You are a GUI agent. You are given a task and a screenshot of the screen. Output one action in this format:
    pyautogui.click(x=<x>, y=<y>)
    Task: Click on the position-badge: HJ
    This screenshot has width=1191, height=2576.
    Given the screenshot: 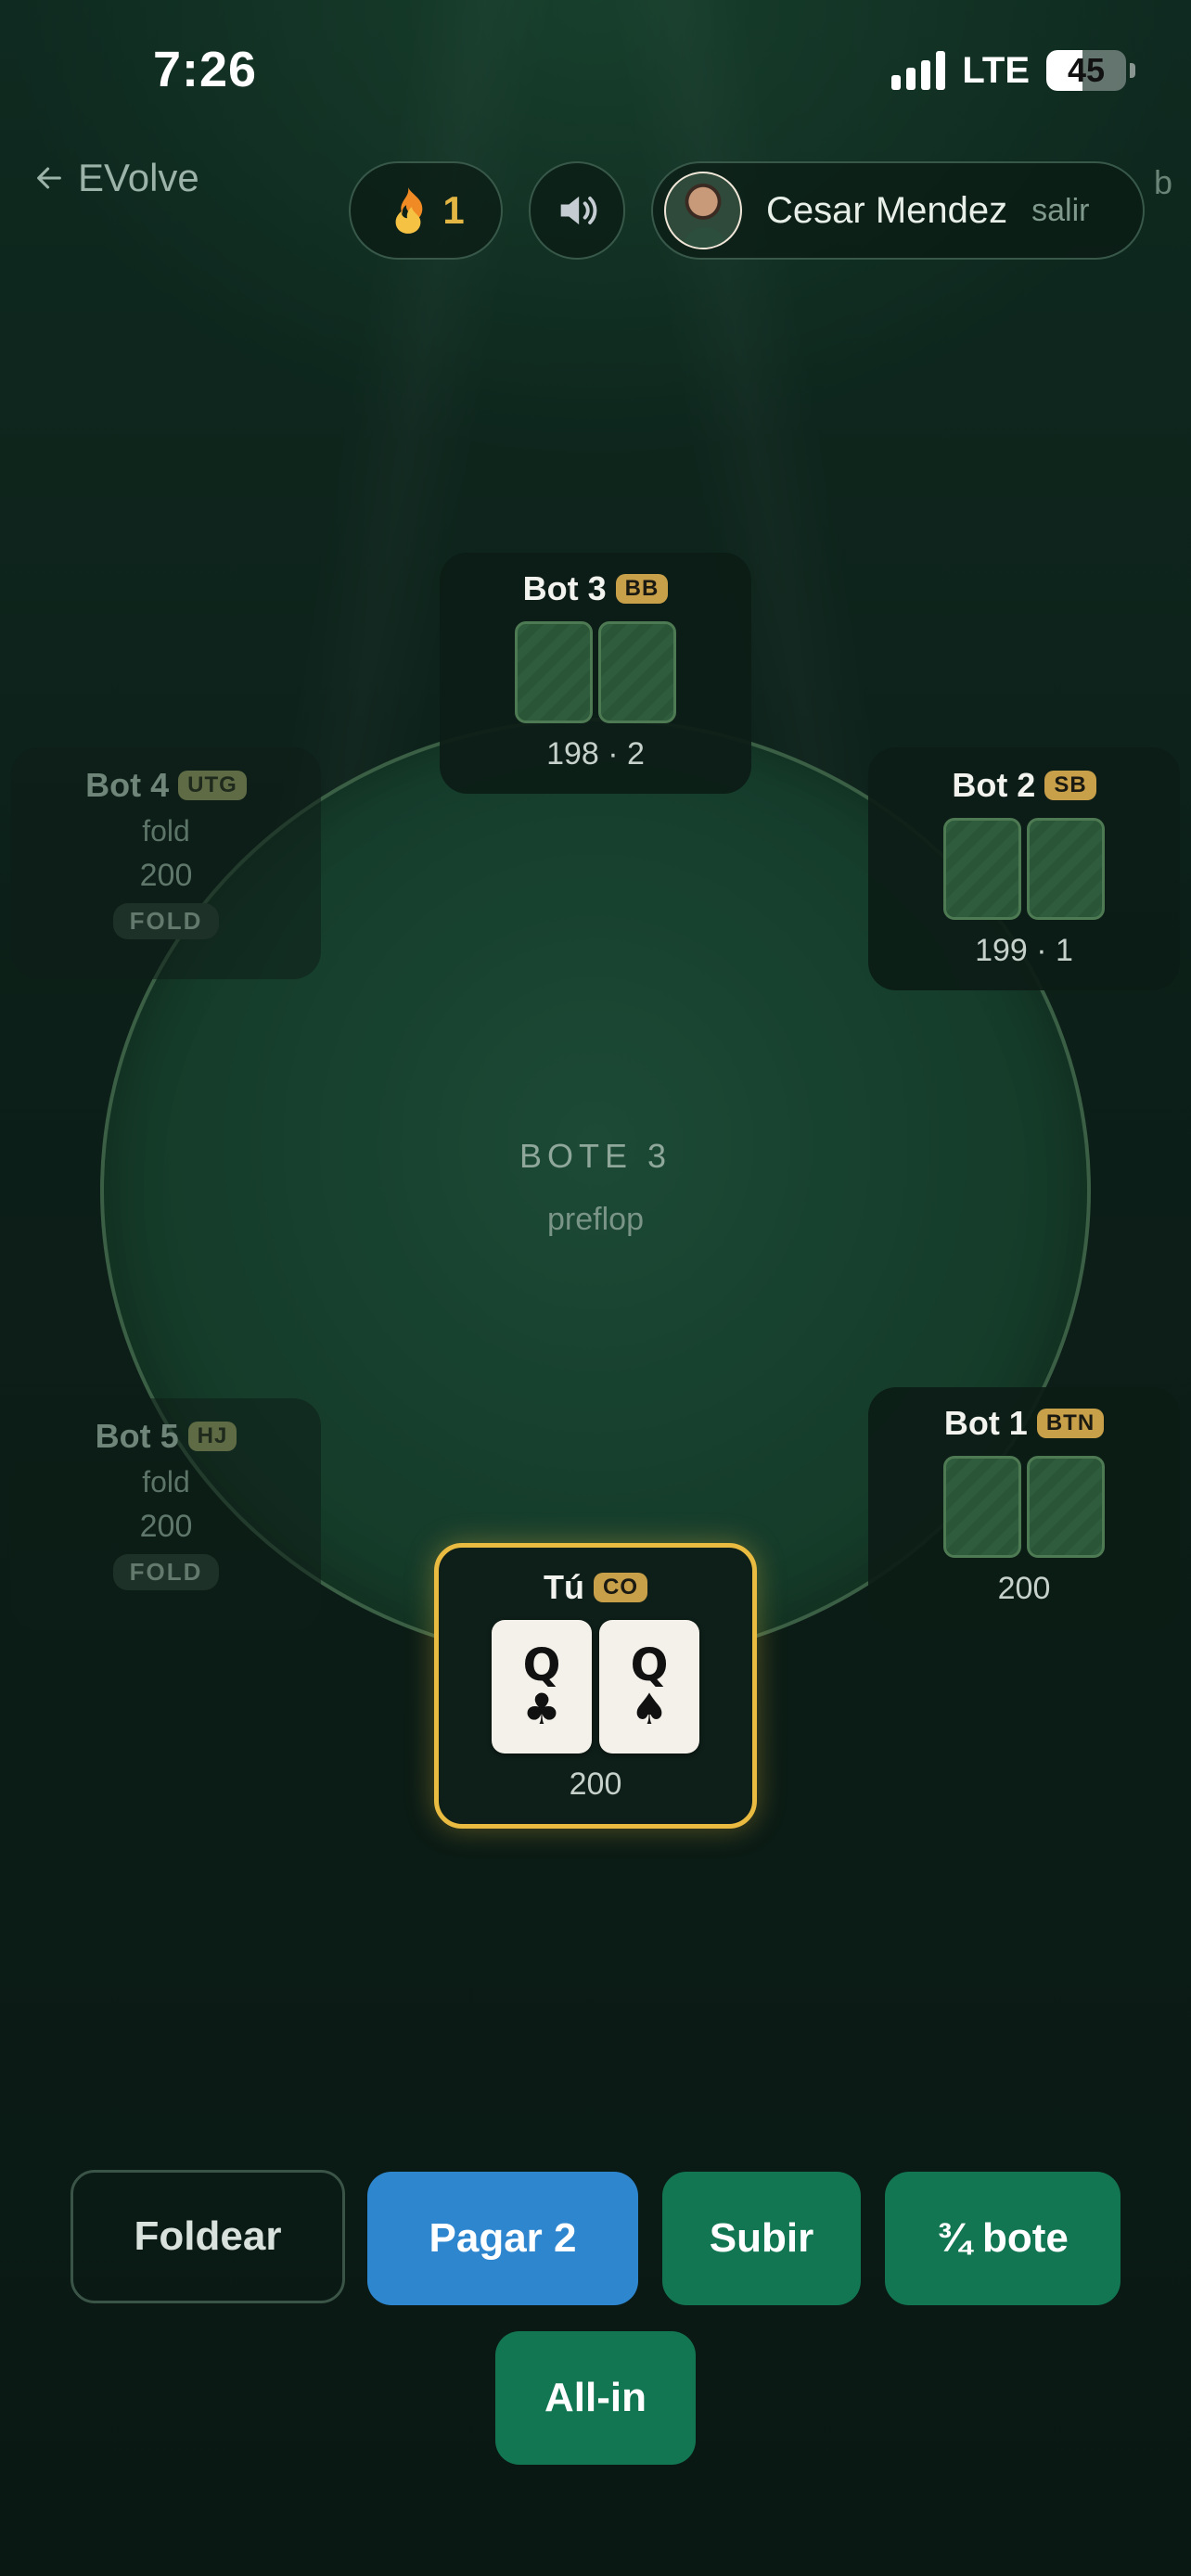 What is the action you would take?
    pyautogui.click(x=212, y=1437)
    